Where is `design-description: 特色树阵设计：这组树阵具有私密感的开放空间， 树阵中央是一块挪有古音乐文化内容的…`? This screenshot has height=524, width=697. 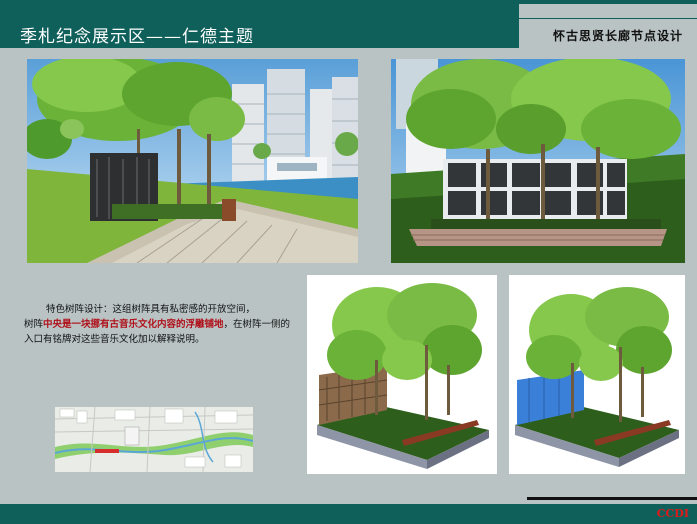 design-description: 特色树阵设计：这组树阵具有私密感的开放空间， 树阵中央是一块挪有古音乐文化内容的… is located at coordinates (161, 324).